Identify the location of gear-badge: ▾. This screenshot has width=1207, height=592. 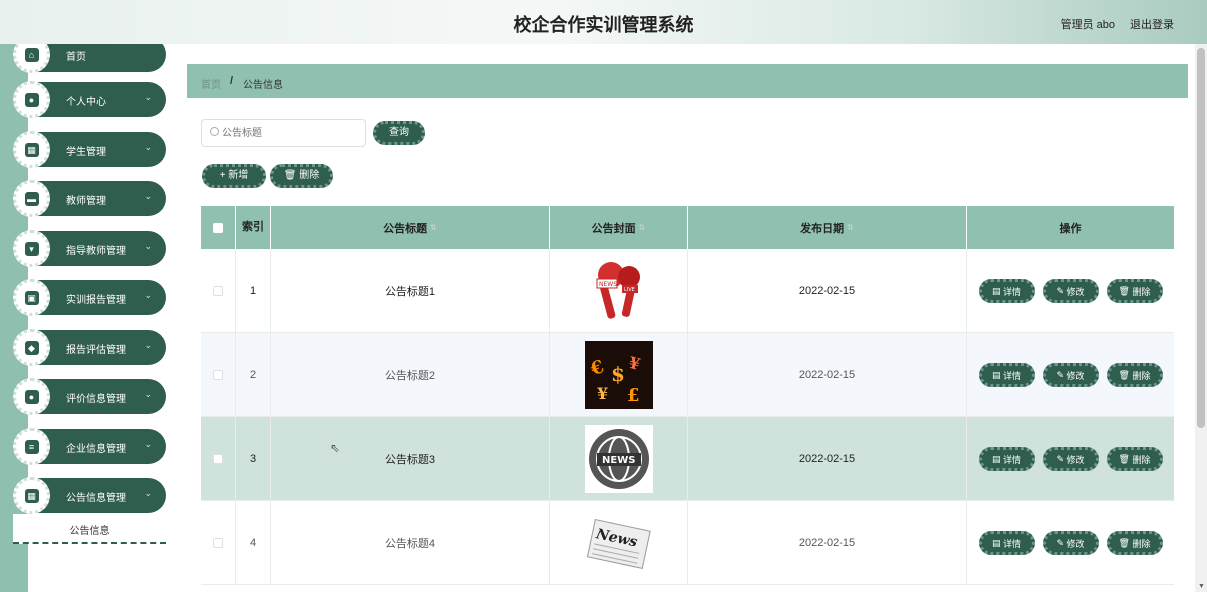
(31, 248).